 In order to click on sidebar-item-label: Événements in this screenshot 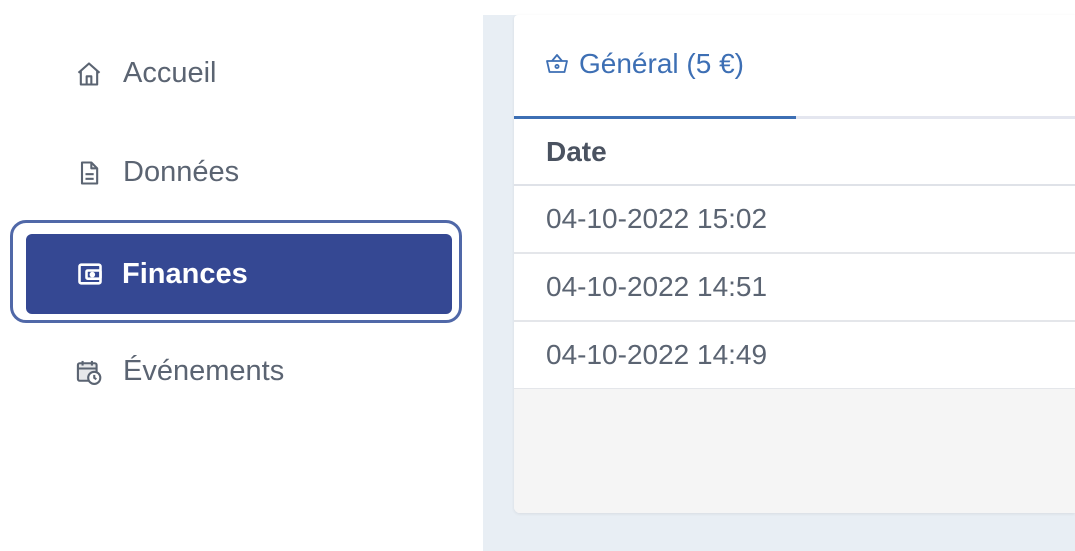, I will do `click(204, 371)`.